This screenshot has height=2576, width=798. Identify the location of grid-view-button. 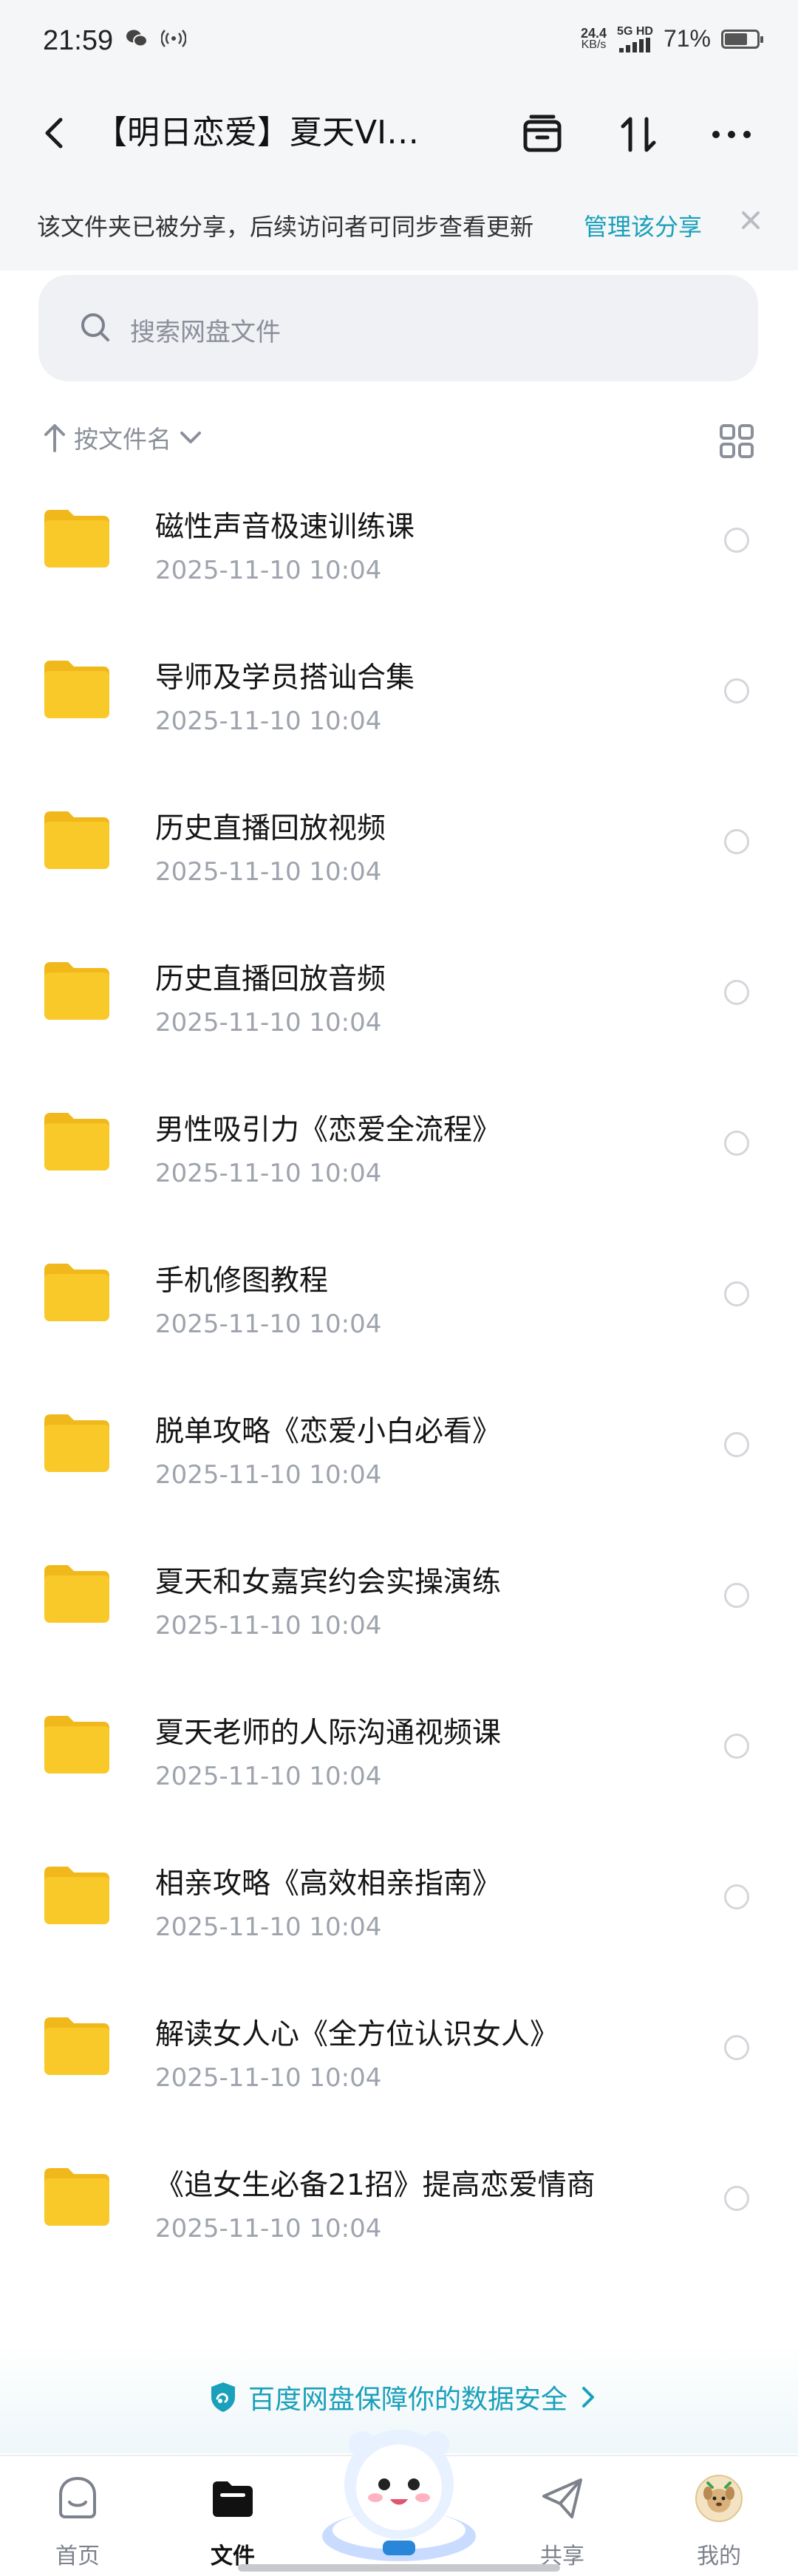
(736, 441).